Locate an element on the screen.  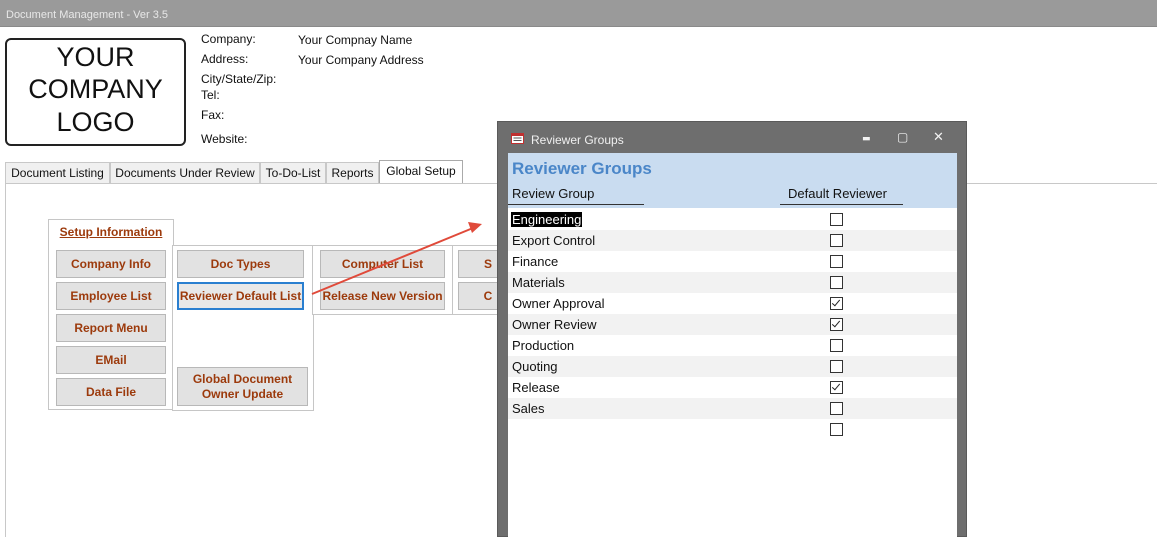
table-row: Production is located at coordinates (732, 345).